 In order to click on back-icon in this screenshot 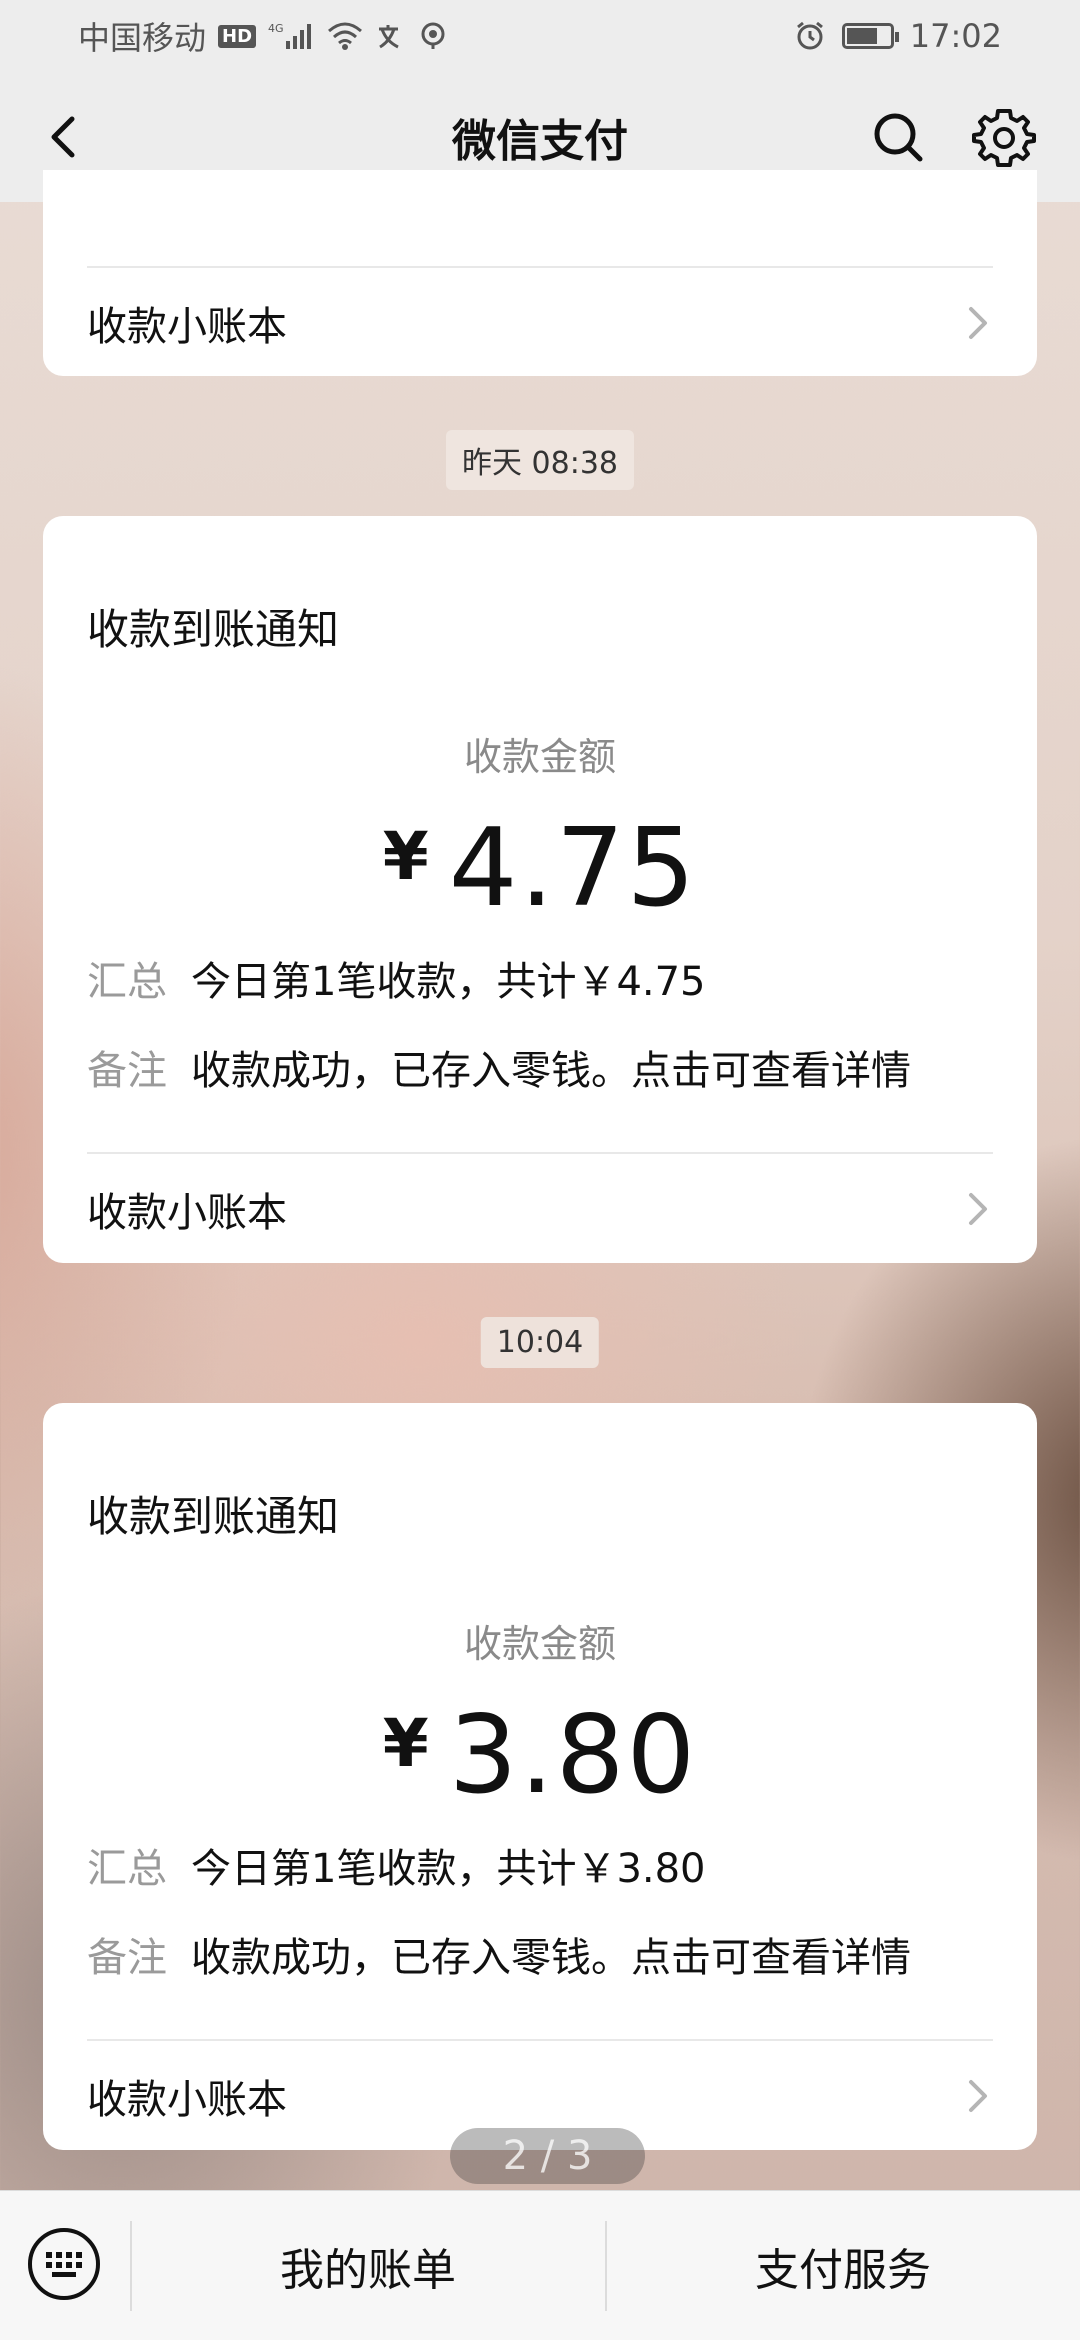, I will do `click(66, 137)`.